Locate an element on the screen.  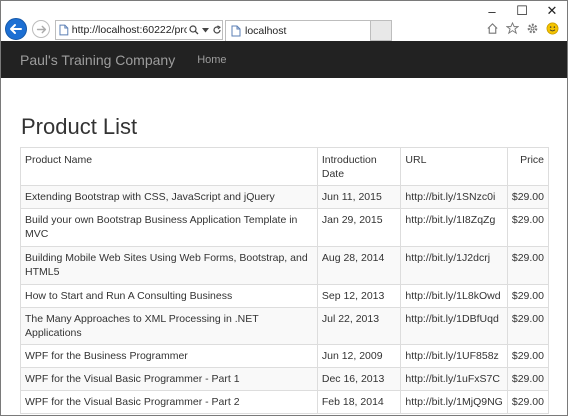
navbar-brand: Paul's Training Company is located at coordinates (97, 60).